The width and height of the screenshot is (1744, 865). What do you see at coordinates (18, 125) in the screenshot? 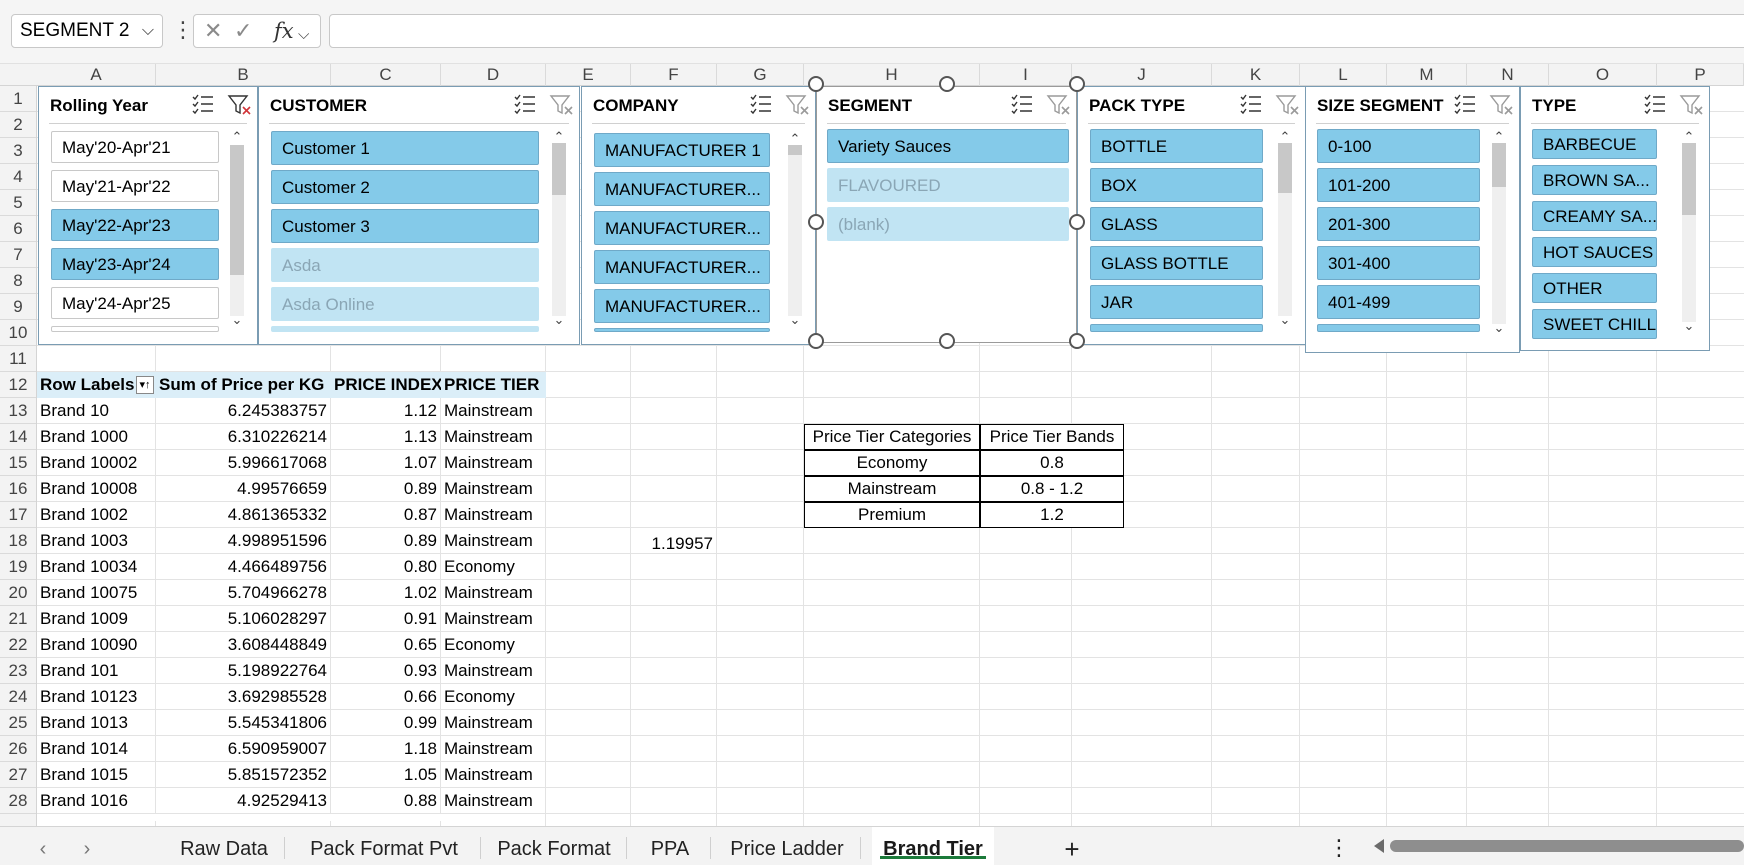
I see `row-header-2: 2` at bounding box center [18, 125].